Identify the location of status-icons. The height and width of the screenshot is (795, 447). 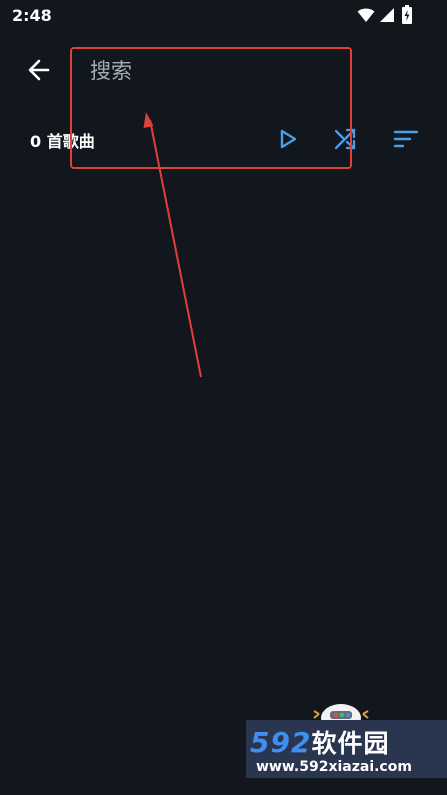
(387, 14).